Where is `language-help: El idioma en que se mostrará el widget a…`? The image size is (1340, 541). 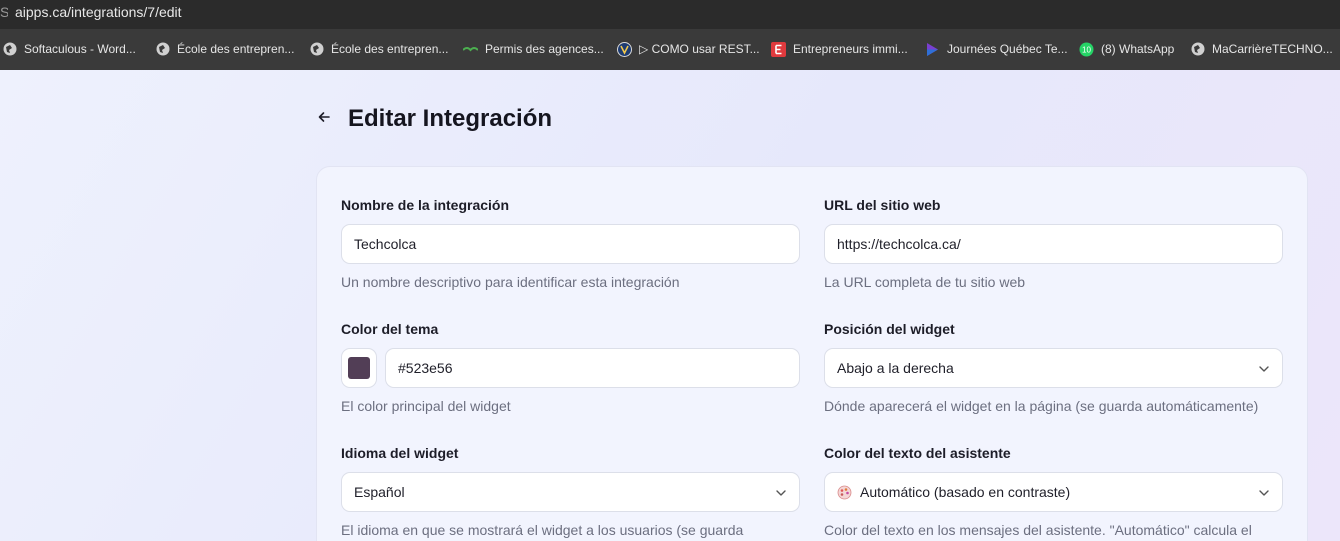 language-help: El idioma en que se mostrará el widget a… is located at coordinates (542, 530).